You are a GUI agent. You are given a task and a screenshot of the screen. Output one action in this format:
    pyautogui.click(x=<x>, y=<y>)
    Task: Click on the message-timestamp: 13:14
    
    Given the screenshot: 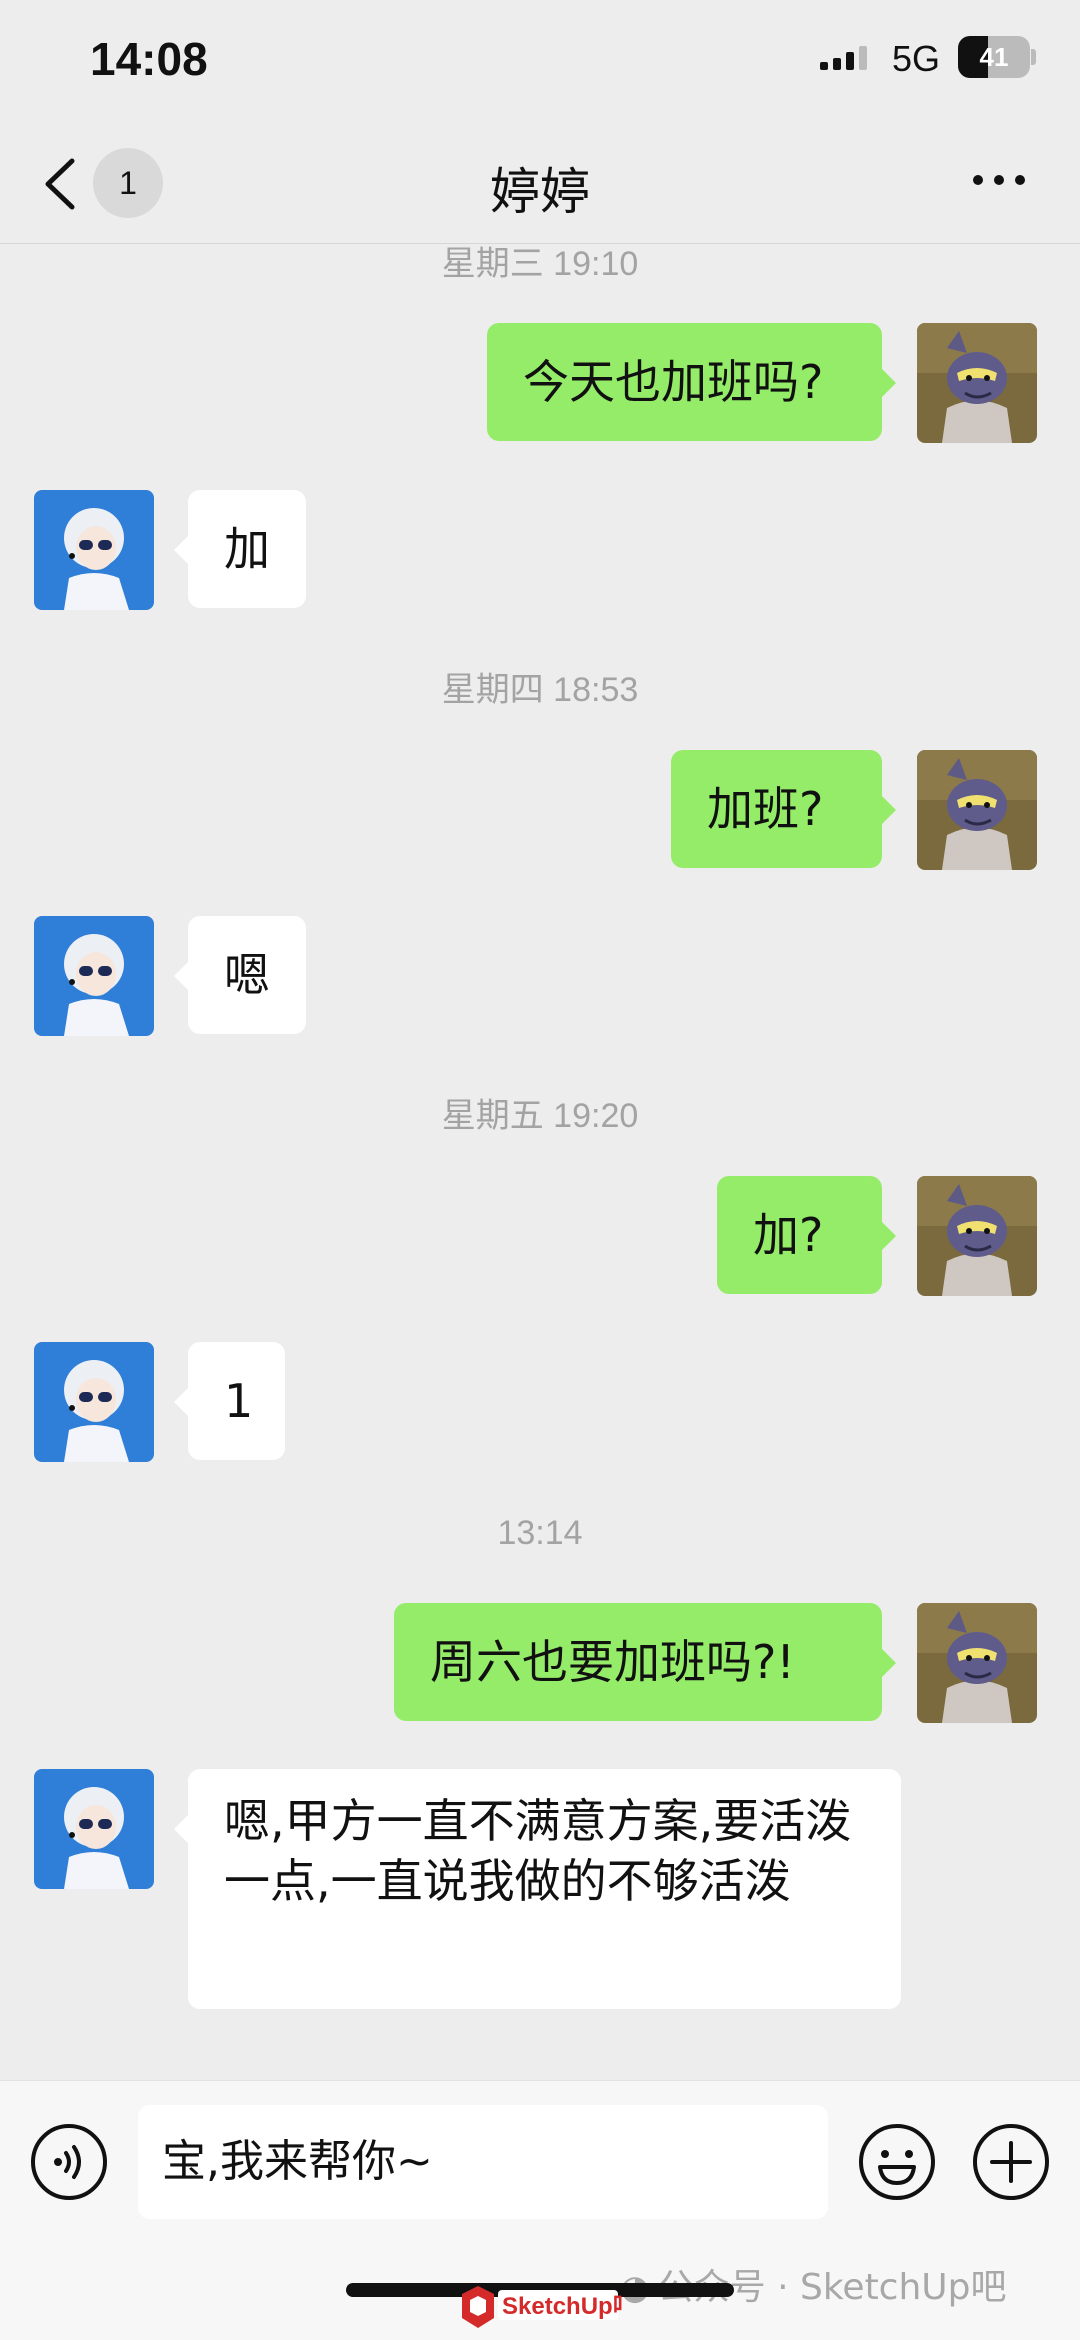 What is the action you would take?
    pyautogui.click(x=540, y=1533)
    